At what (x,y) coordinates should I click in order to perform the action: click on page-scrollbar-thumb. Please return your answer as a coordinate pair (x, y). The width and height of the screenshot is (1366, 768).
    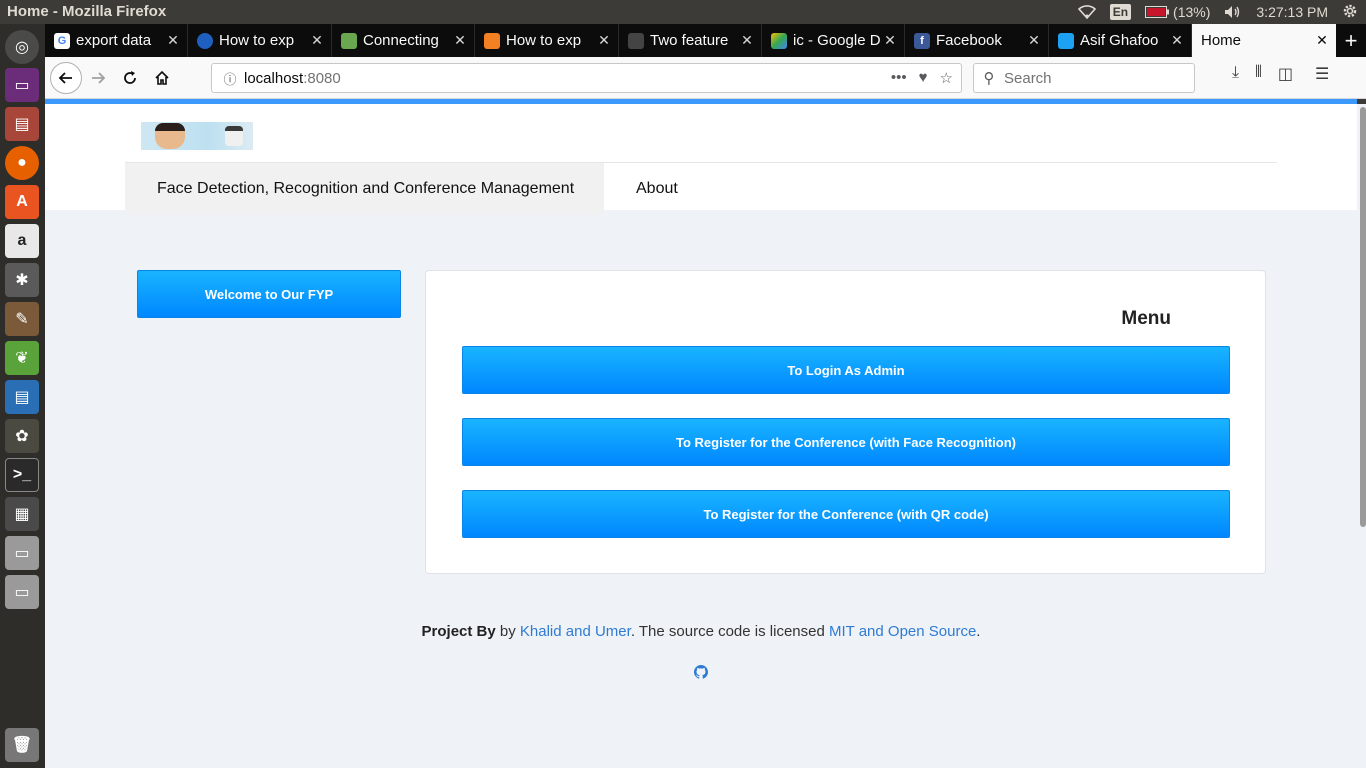
    Looking at the image, I should click on (1363, 317).